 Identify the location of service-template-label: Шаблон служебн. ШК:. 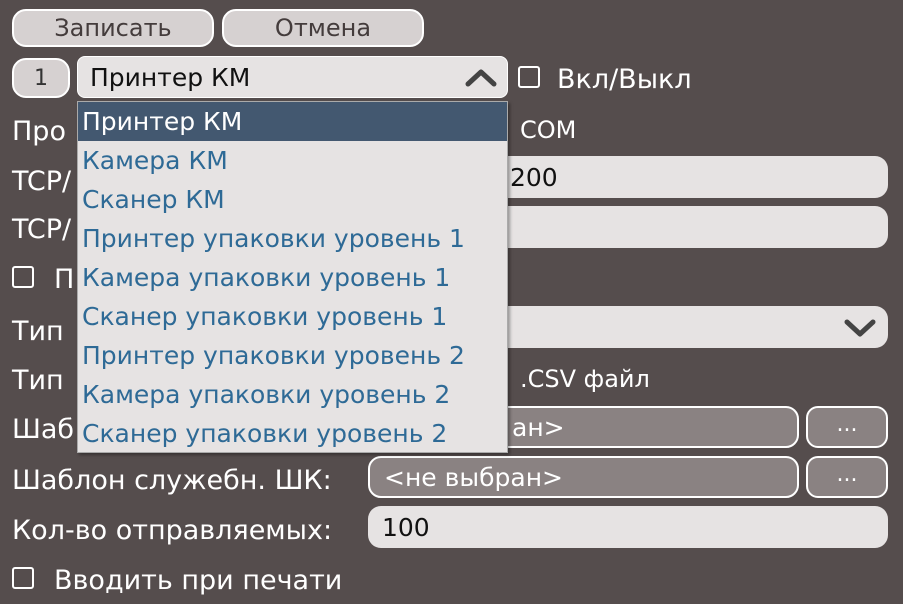
(172, 480).